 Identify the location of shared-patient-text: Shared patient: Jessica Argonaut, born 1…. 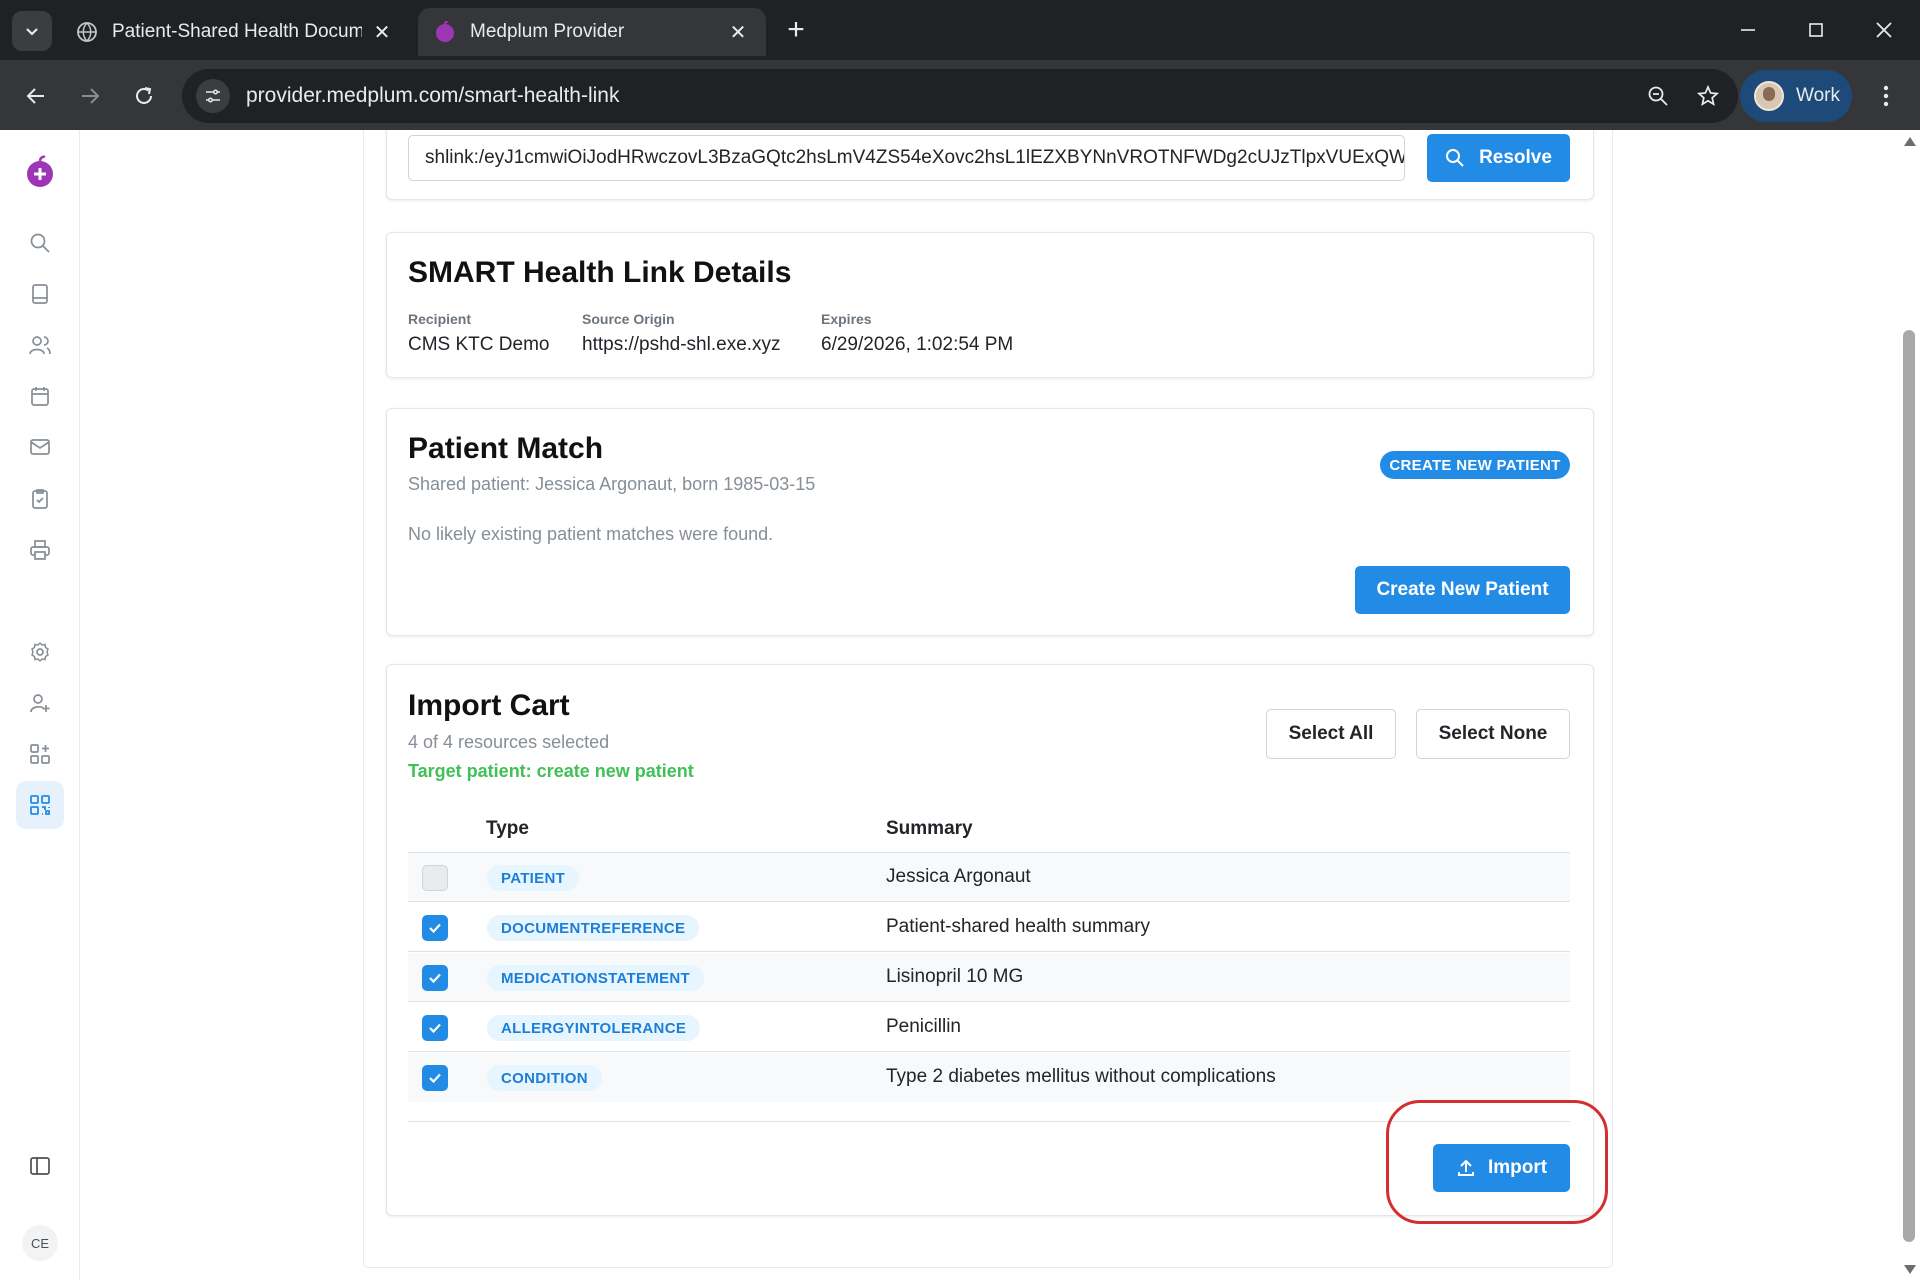
(612, 484).